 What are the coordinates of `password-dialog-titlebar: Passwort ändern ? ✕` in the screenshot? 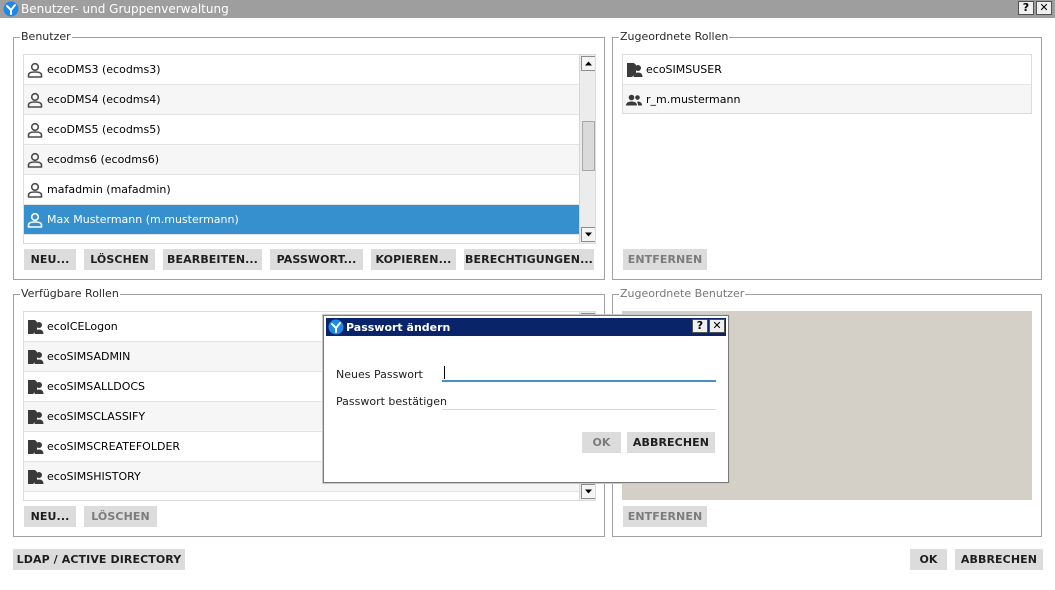 It's located at (526, 327).